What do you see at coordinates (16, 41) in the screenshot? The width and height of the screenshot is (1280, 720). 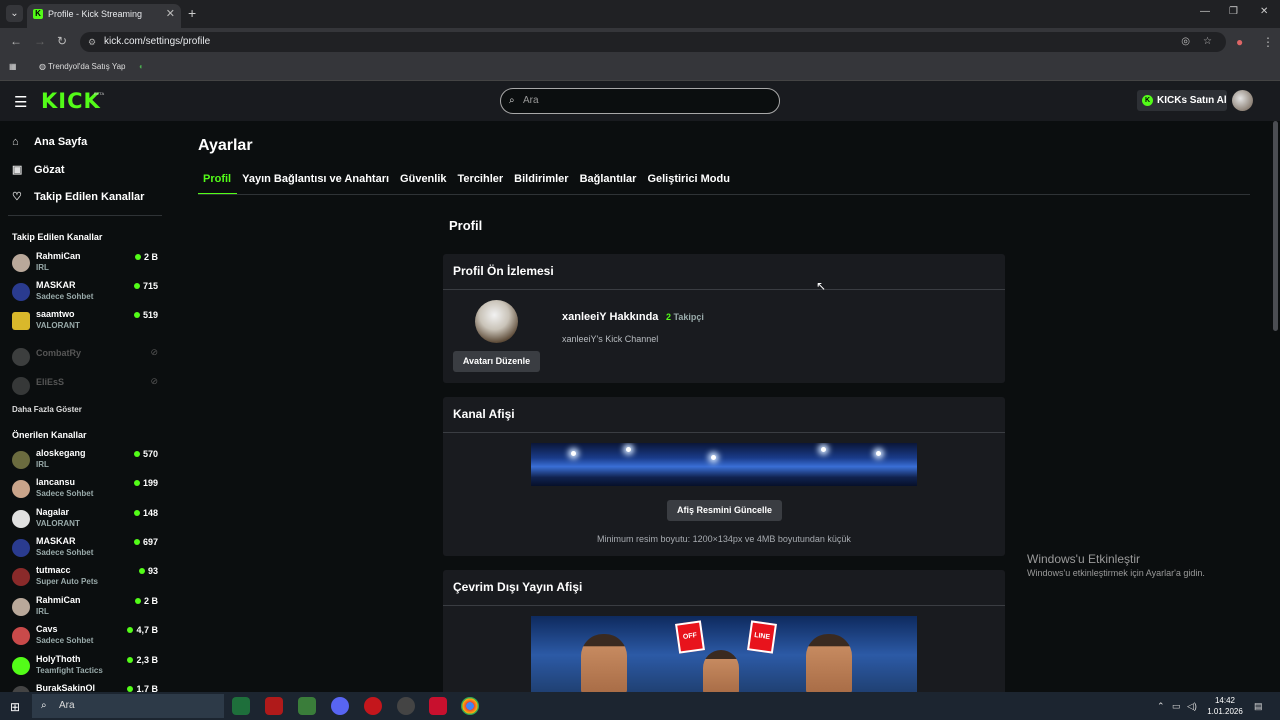 I see `back-icon: ←` at bounding box center [16, 41].